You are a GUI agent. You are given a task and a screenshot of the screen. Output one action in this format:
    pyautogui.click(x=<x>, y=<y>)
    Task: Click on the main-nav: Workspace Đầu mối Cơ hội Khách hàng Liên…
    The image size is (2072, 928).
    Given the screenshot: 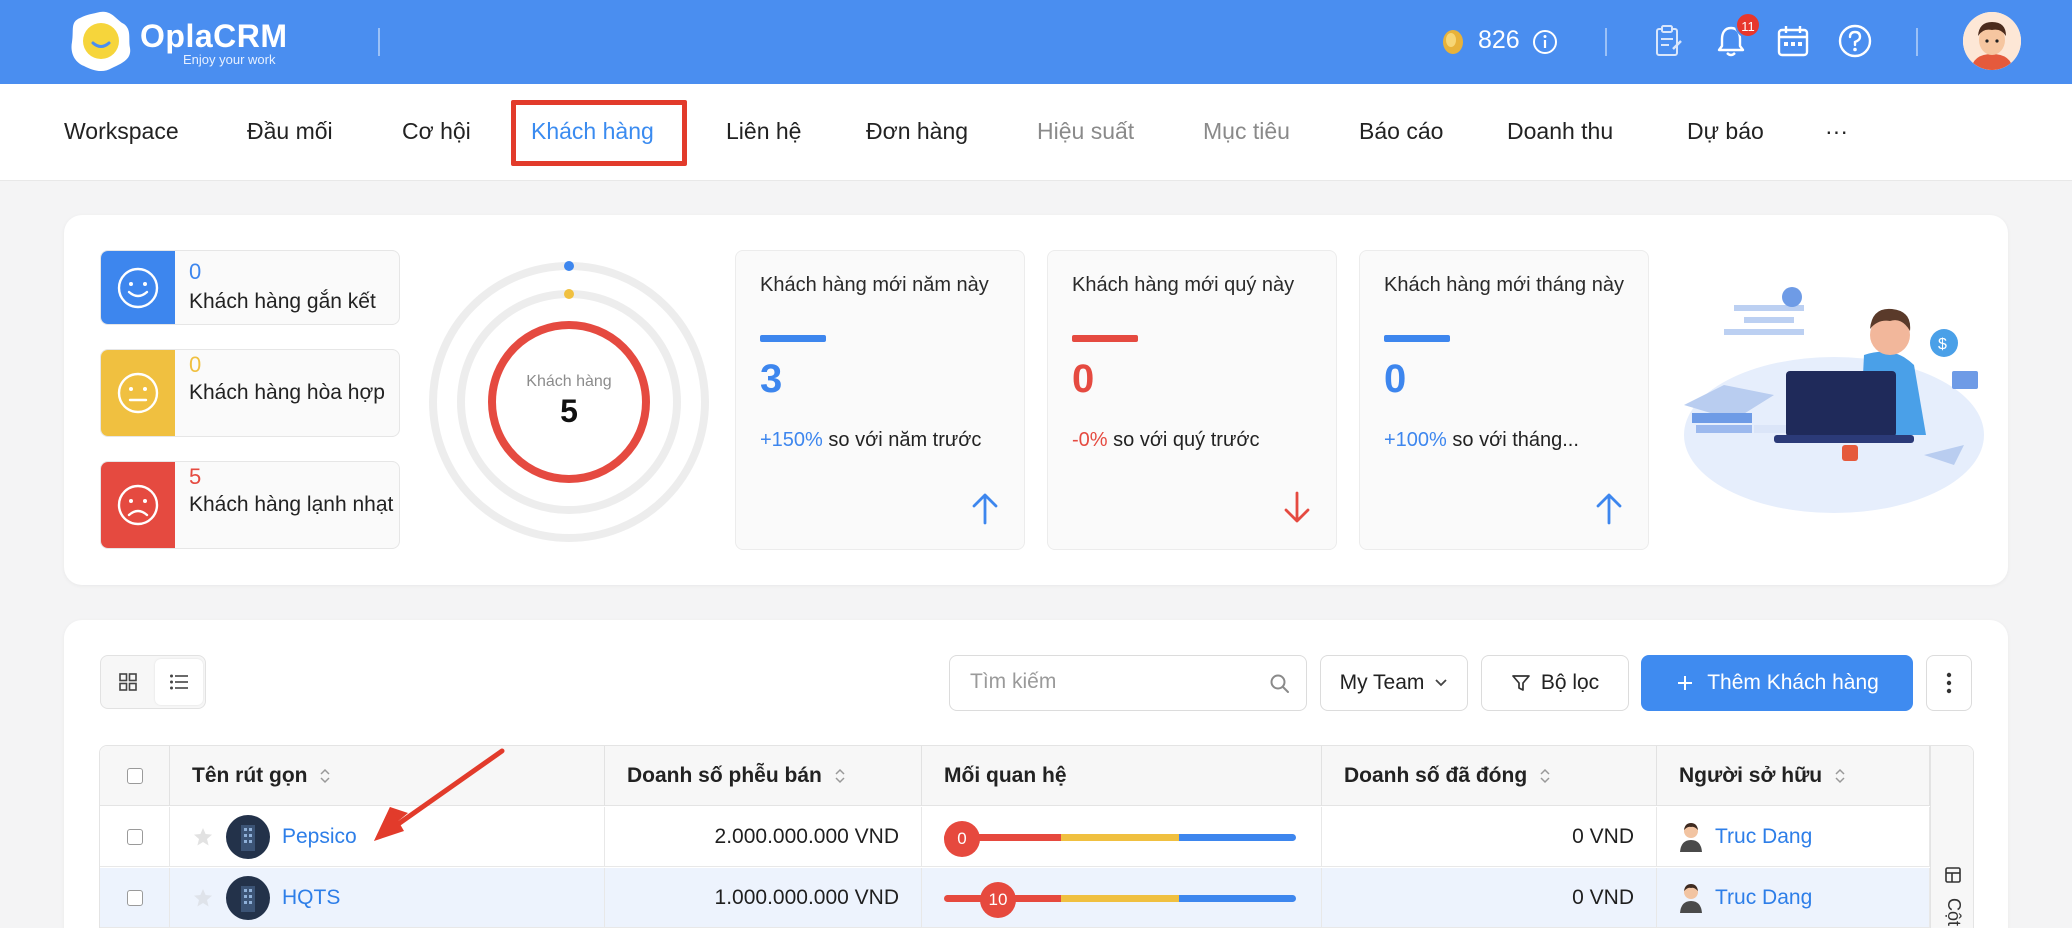 What is the action you would take?
    pyautogui.click(x=1036, y=132)
    